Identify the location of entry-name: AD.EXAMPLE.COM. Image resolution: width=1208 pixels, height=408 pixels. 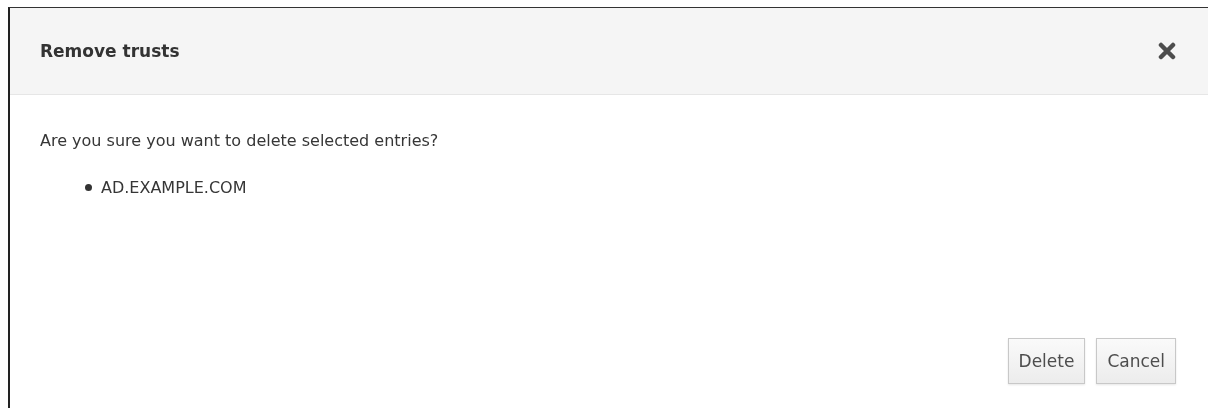
(174, 187).